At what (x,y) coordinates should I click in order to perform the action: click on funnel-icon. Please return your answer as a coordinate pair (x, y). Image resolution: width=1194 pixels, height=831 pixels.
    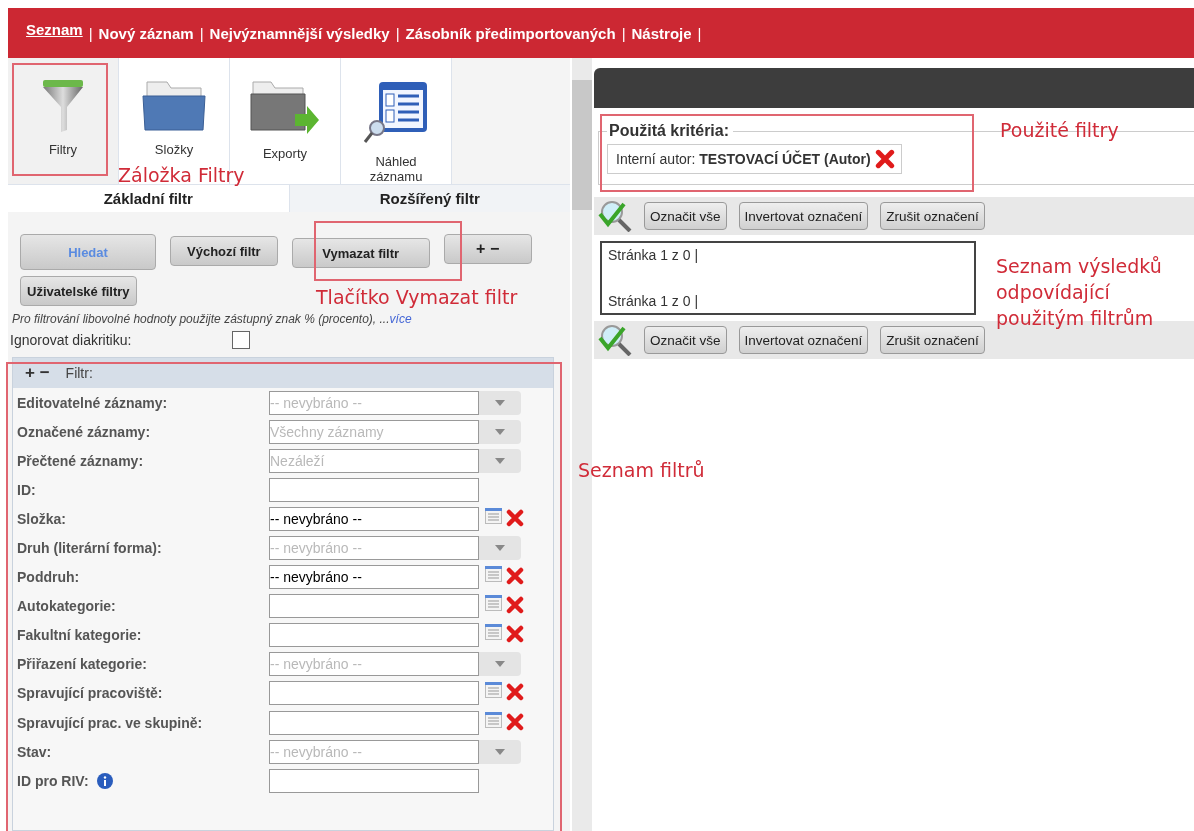
    Looking at the image, I should click on (63, 106).